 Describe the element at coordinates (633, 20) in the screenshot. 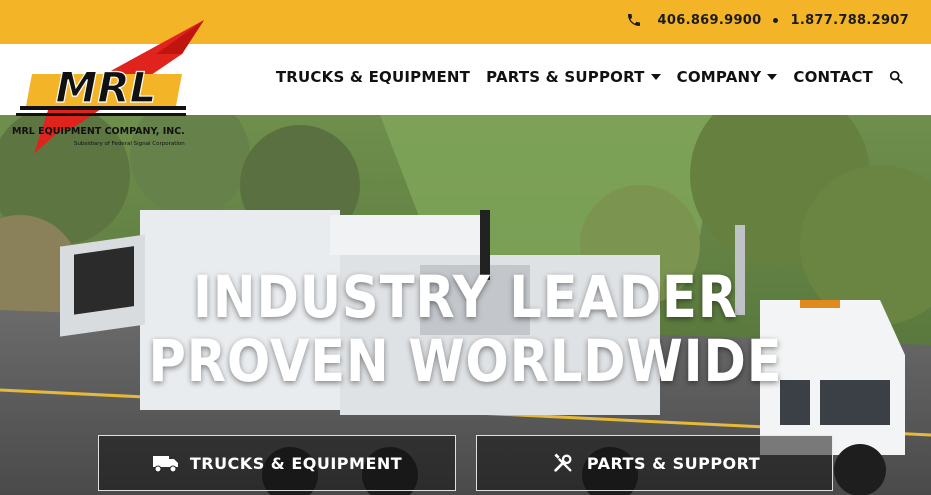

I see `phone-icon` at that location.